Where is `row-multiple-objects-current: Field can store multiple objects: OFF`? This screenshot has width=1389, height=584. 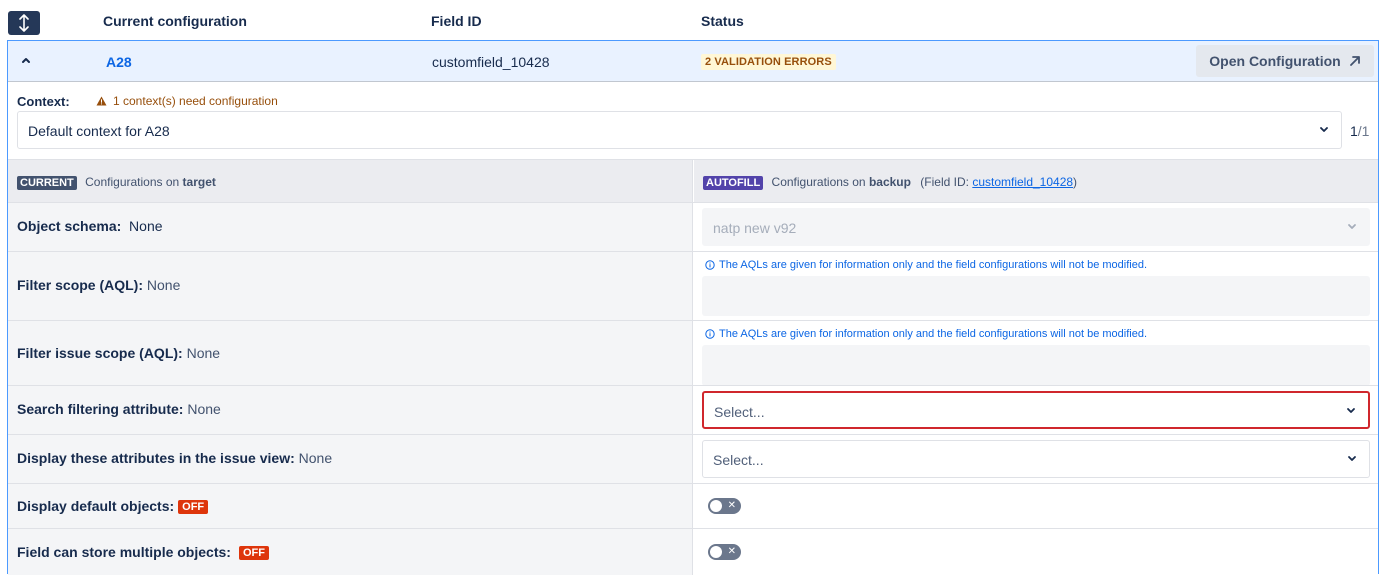
row-multiple-objects-current: Field can store multiple objects: OFF is located at coordinates (350, 552).